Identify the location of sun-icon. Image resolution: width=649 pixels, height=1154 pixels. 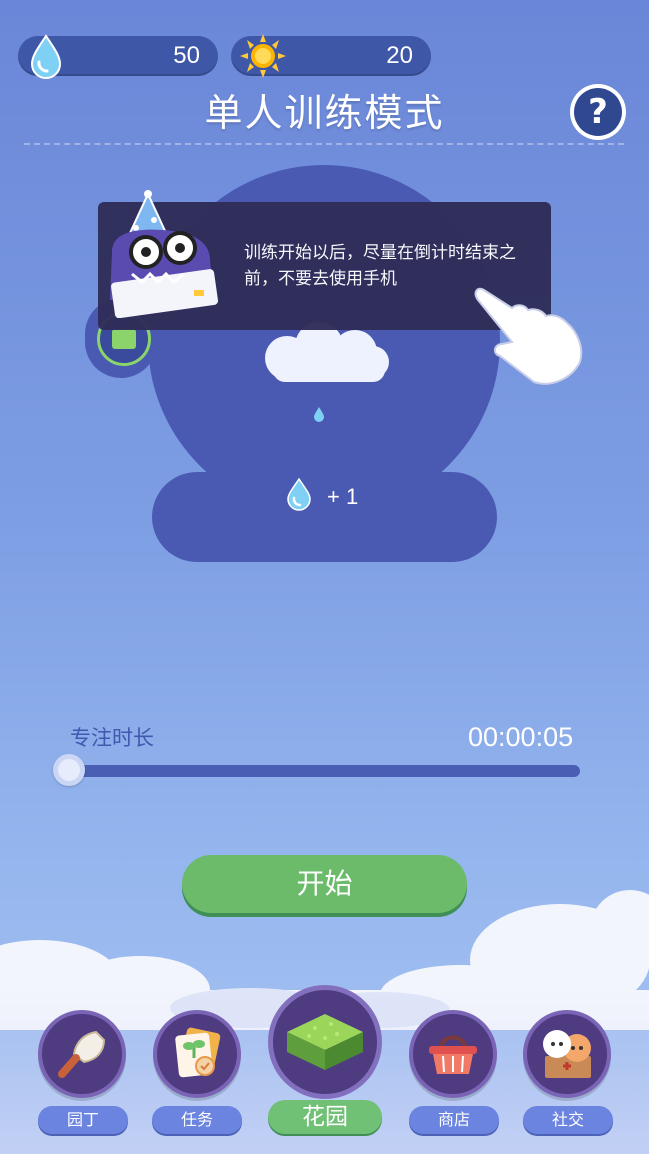
(263, 58).